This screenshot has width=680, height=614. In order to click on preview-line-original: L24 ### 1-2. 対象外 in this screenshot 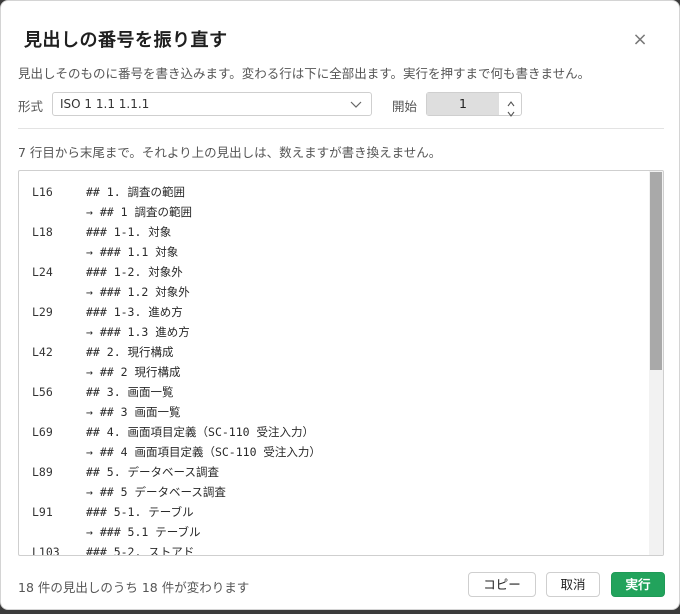, I will do `click(333, 272)`.